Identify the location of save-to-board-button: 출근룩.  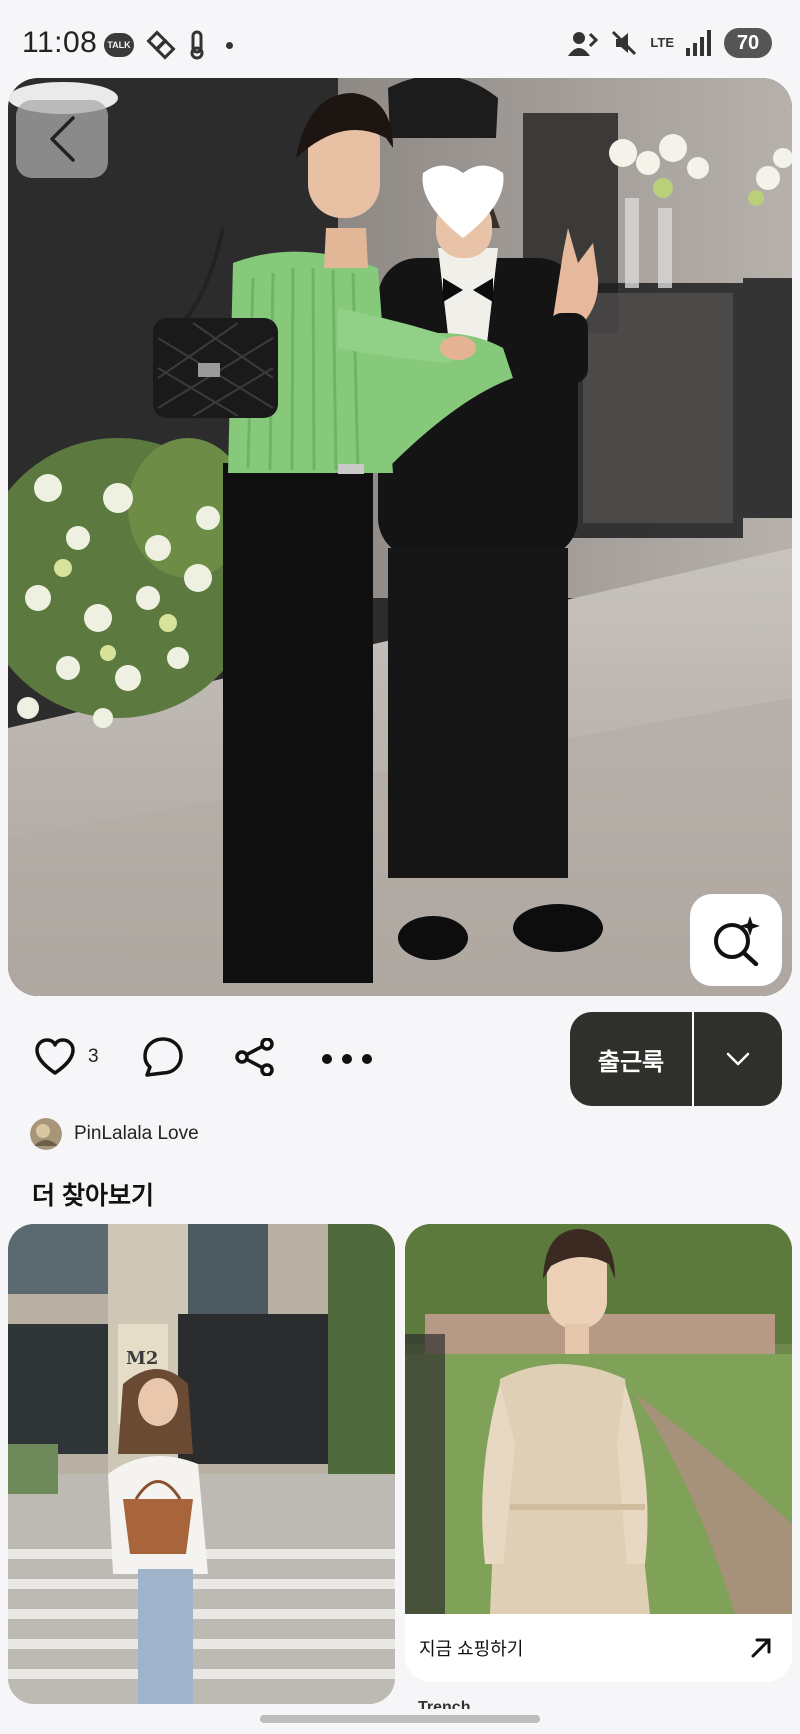
(676, 1059).